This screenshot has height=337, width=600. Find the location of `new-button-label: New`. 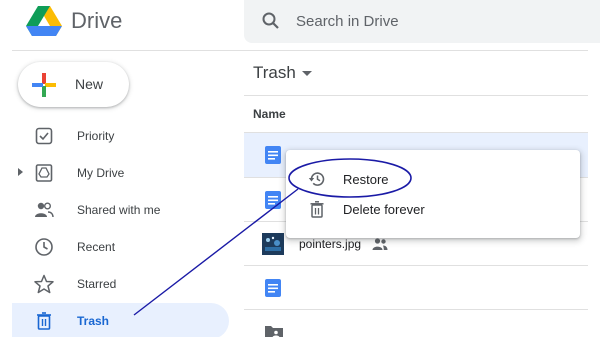

new-button-label: New is located at coordinates (89, 84).